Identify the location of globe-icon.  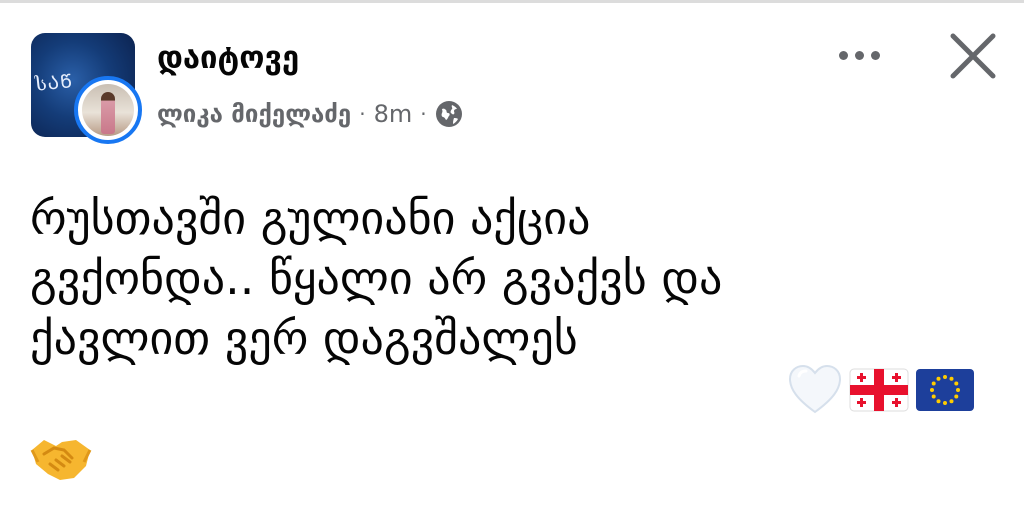
(449, 114).